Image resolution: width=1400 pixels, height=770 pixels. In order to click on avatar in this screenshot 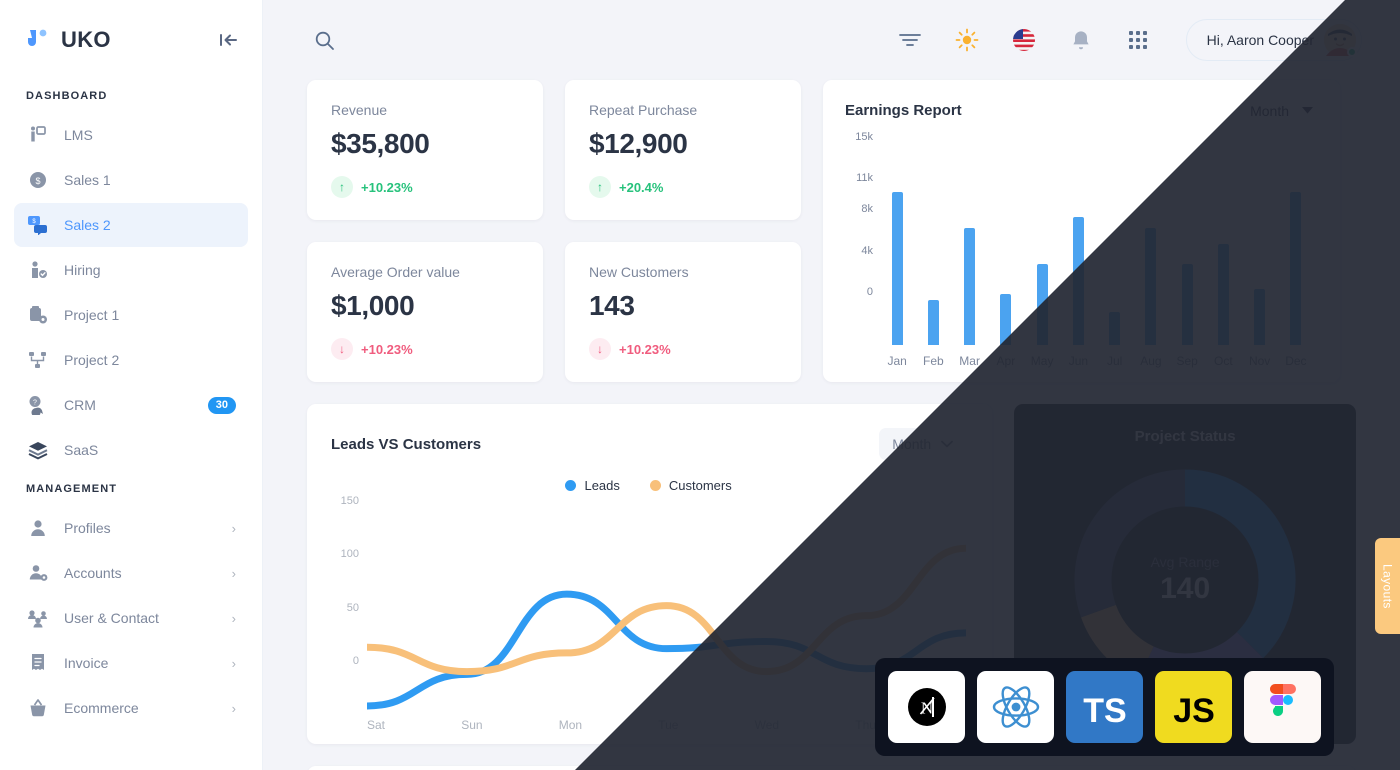, I will do `click(1340, 40)`.